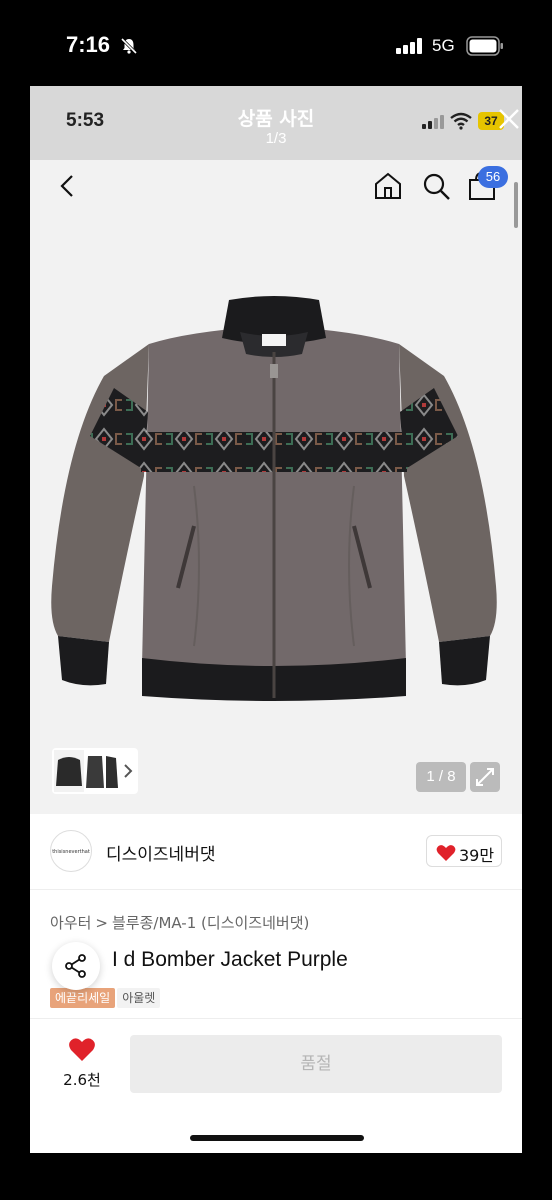  I want to click on top-navigation: 56, so click(276, 188).